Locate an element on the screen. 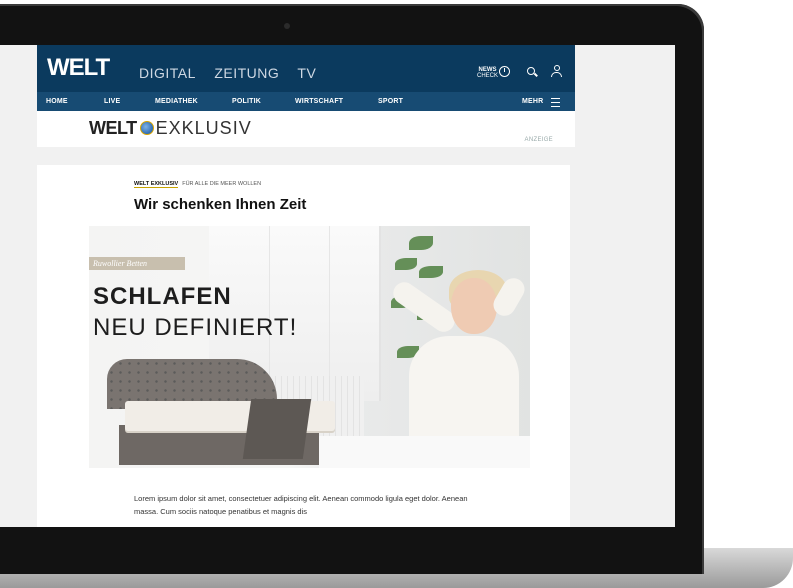  welt-exklusiv-logo: WELT EXKLUSIV is located at coordinates (170, 128).